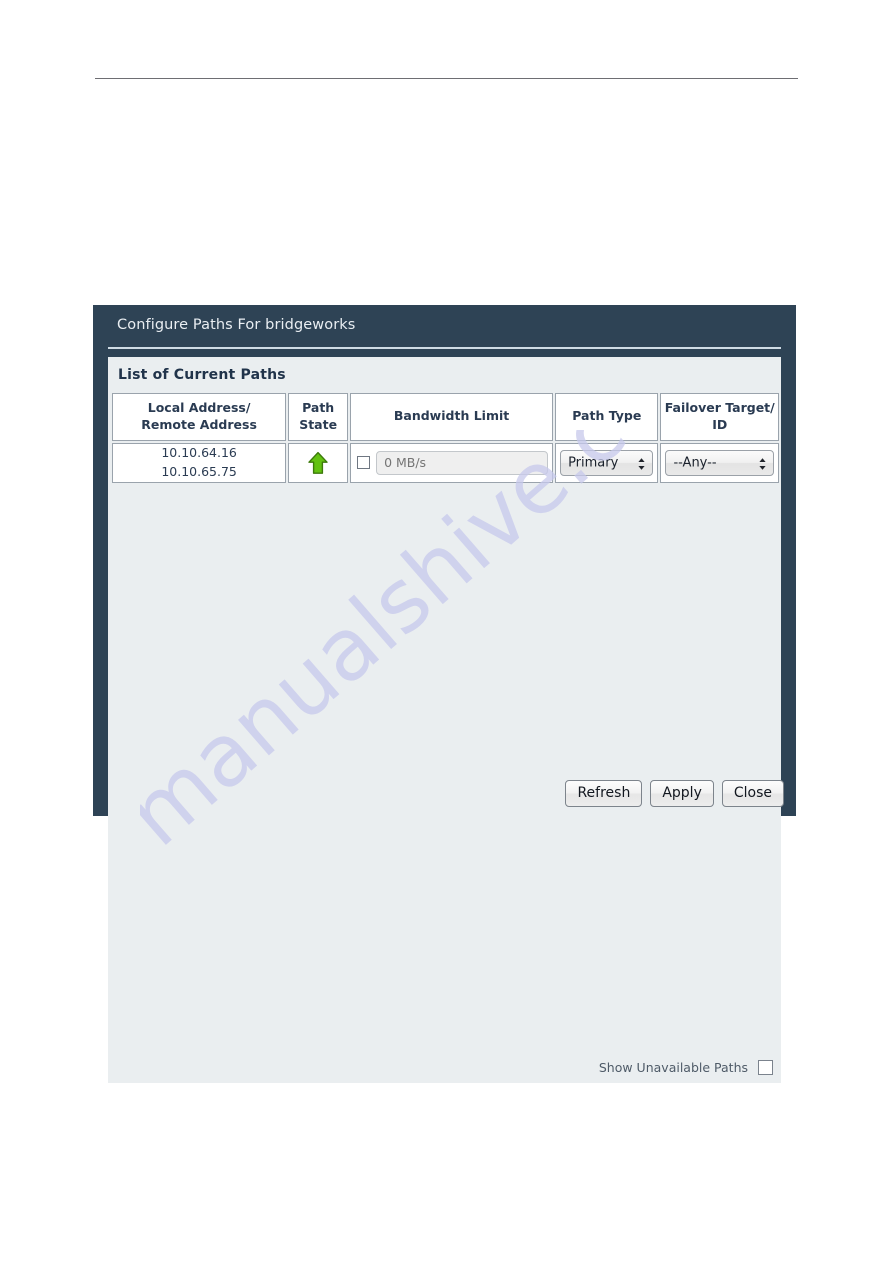 The height and width of the screenshot is (1263, 893). Describe the element at coordinates (593, 463) in the screenshot. I see `path-type-select-value: Primary` at that location.